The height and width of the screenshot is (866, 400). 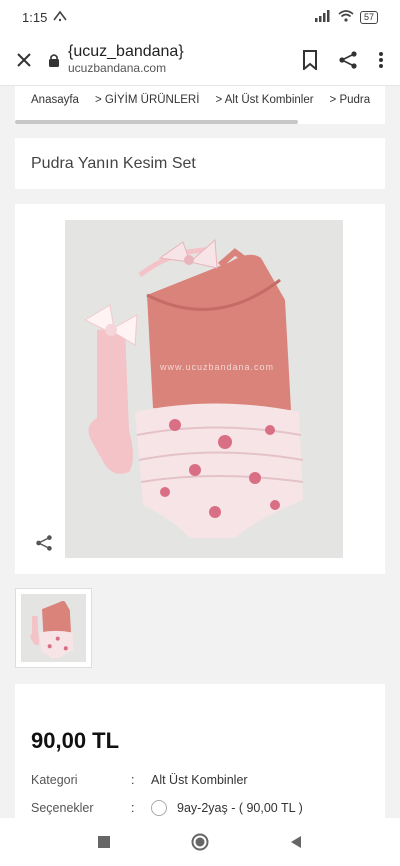 I want to click on category-row: Kategori : Alt Üst Kombinler, so click(x=139, y=780).